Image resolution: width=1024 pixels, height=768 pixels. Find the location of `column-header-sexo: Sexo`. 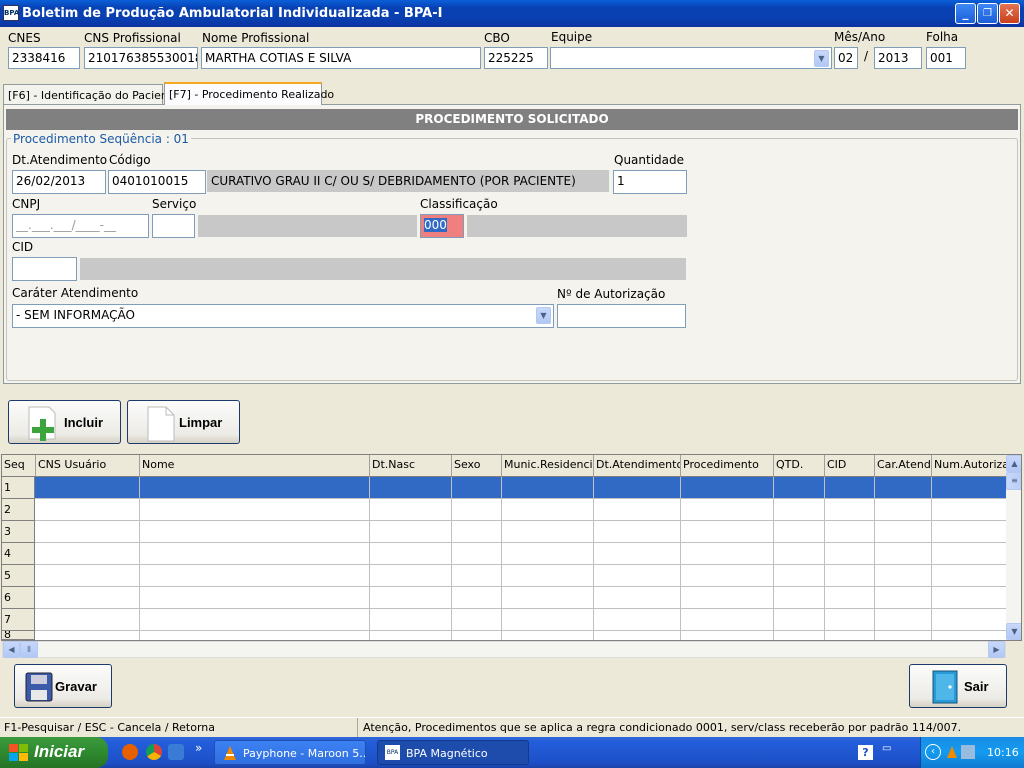

column-header-sexo: Sexo is located at coordinates (477, 466).